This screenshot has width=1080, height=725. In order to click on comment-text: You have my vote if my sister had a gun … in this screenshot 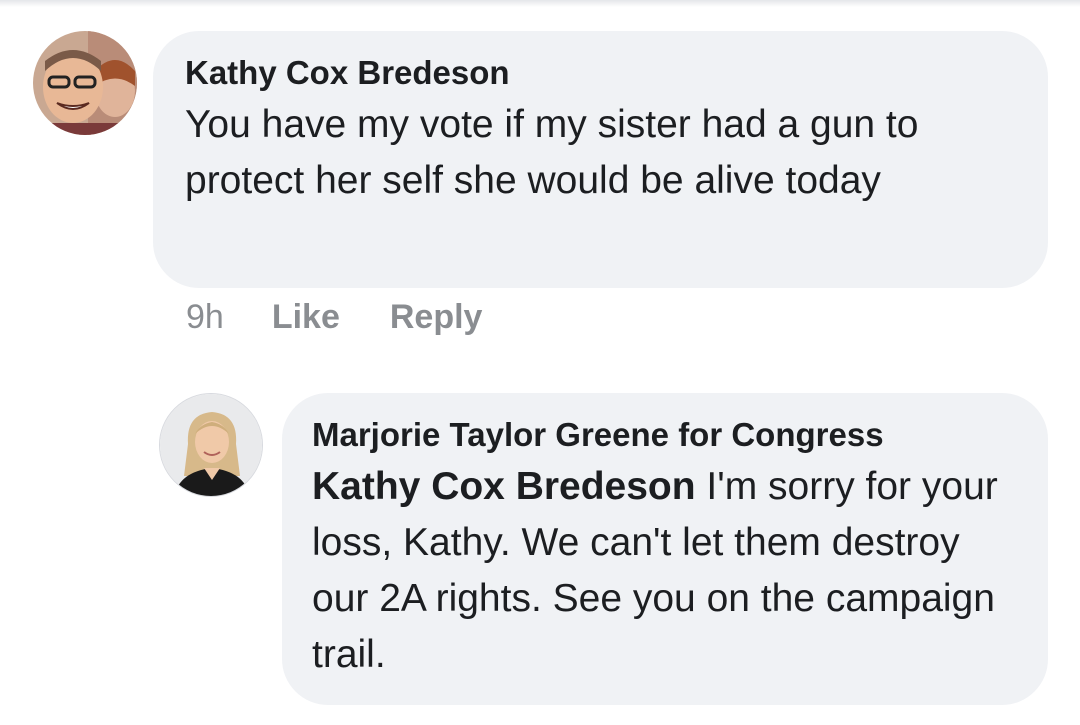, I will do `click(552, 152)`.